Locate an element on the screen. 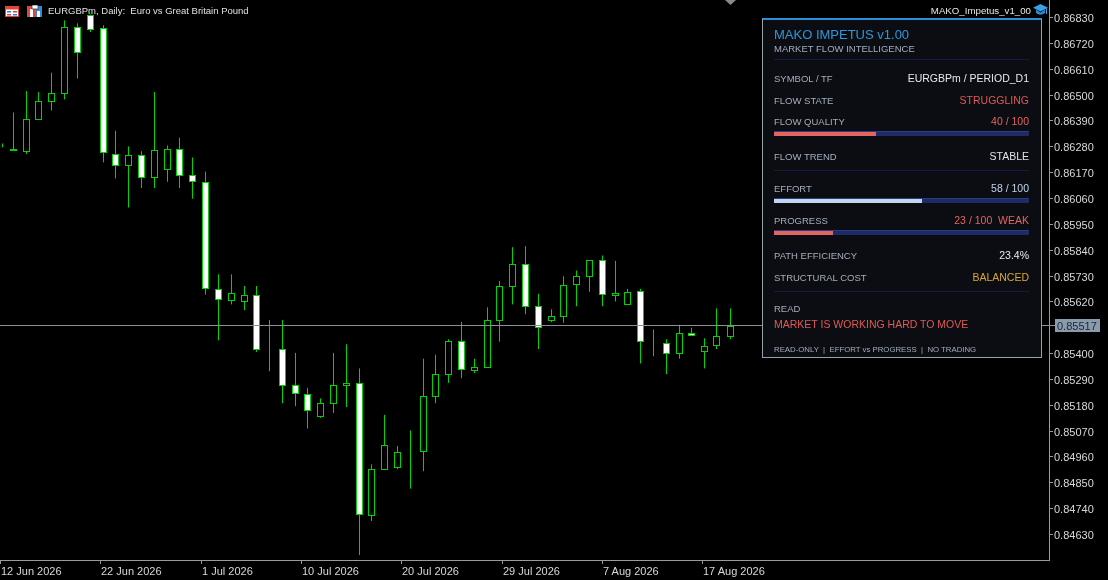 The width and height of the screenshot is (1108, 580). date-label: 10 Jul 2026 is located at coordinates (330, 571).